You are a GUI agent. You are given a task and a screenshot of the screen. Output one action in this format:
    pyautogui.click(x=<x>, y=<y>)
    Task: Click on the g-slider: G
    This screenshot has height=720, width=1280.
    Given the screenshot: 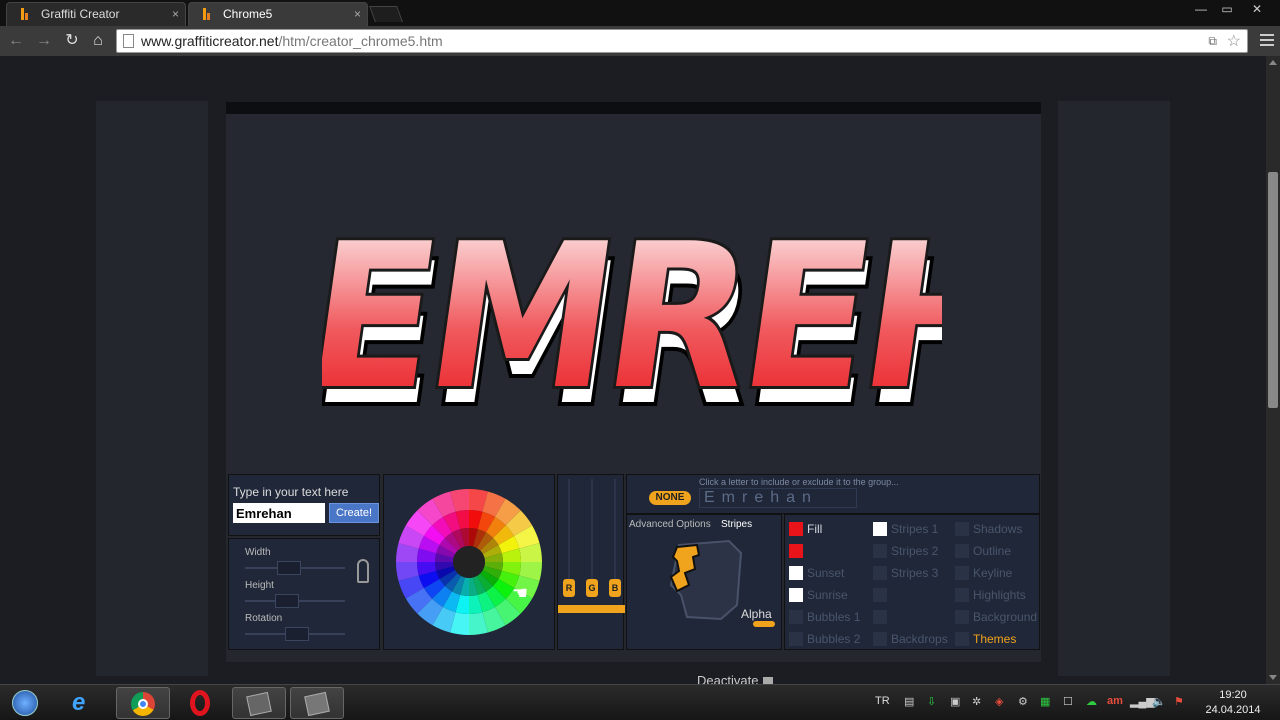 What is the action you would take?
    pyautogui.click(x=592, y=588)
    